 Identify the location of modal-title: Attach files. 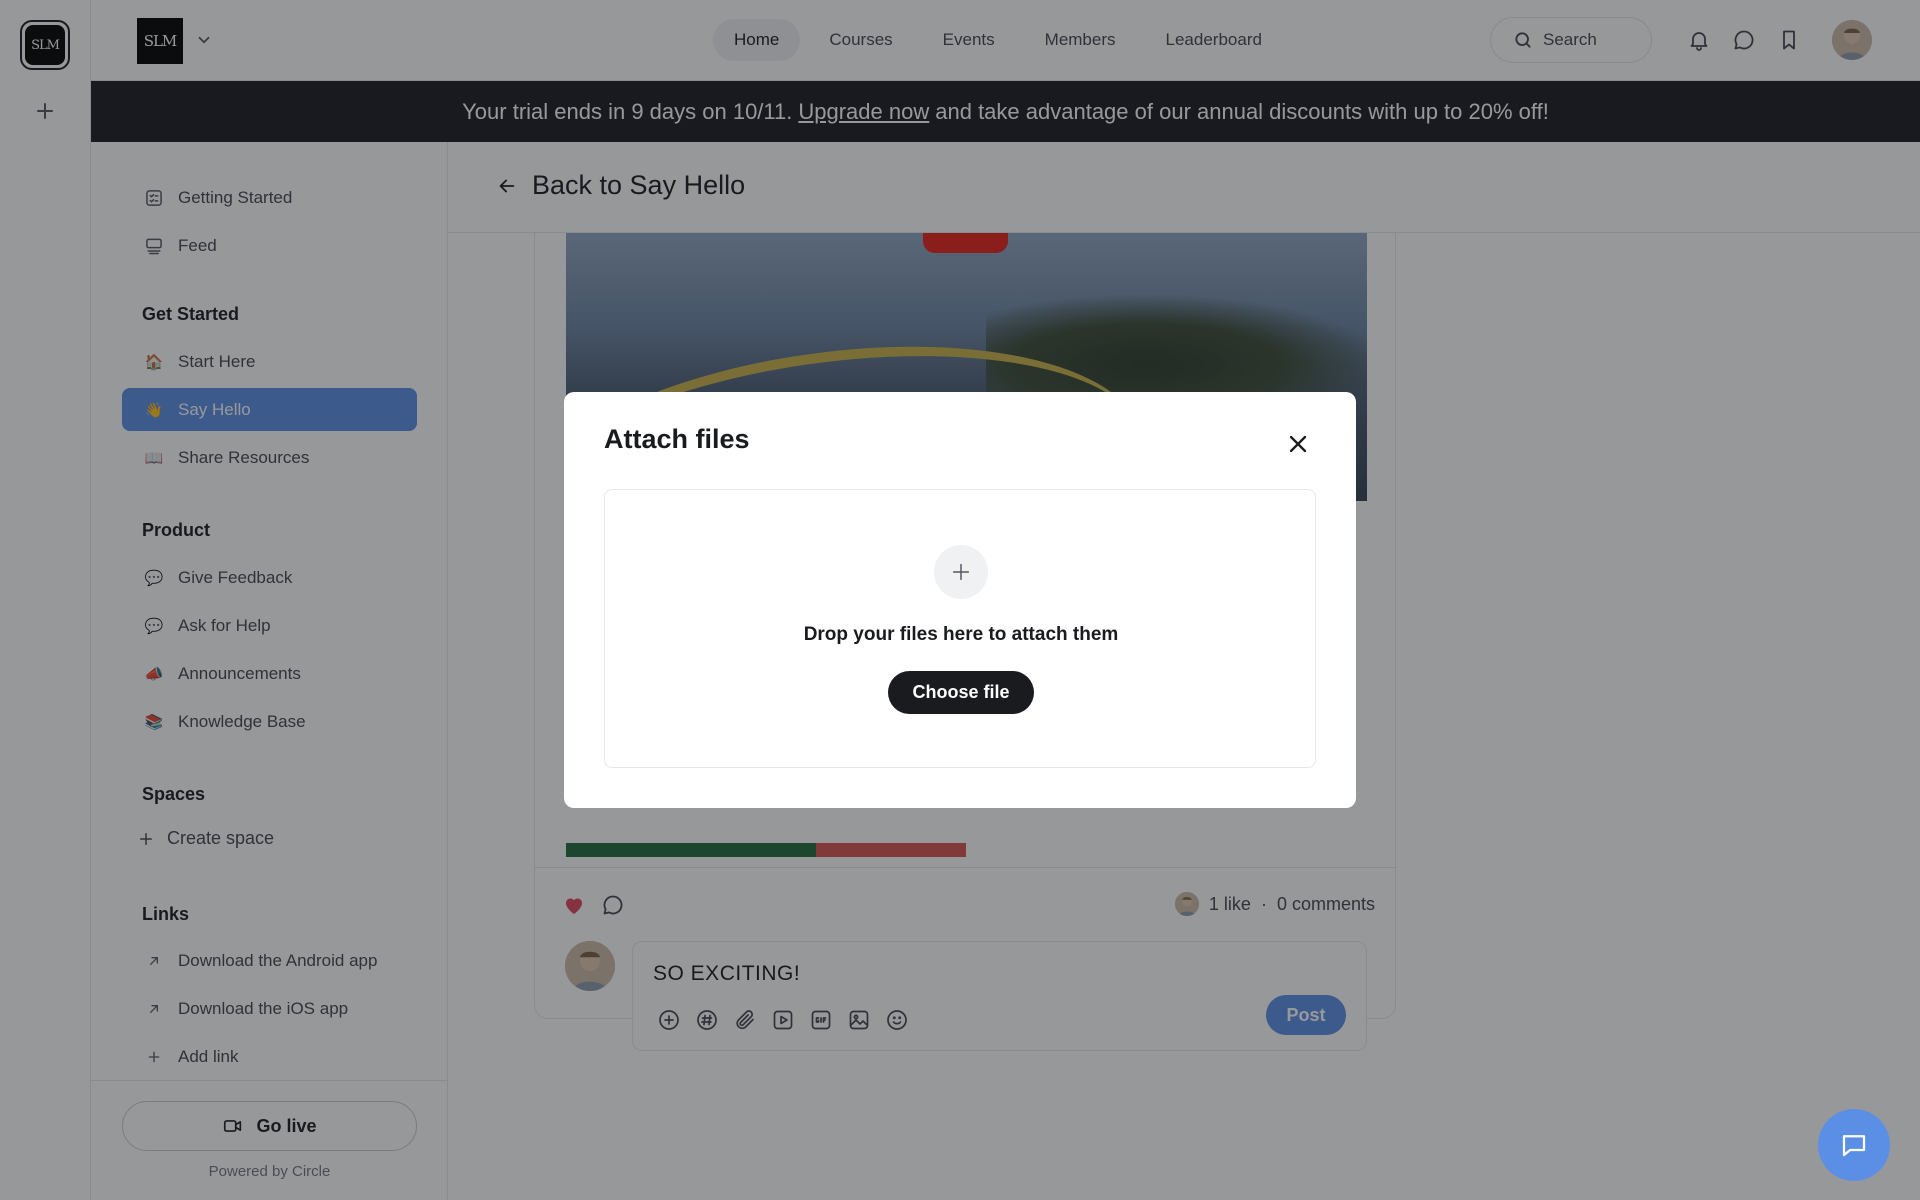
(677, 439).